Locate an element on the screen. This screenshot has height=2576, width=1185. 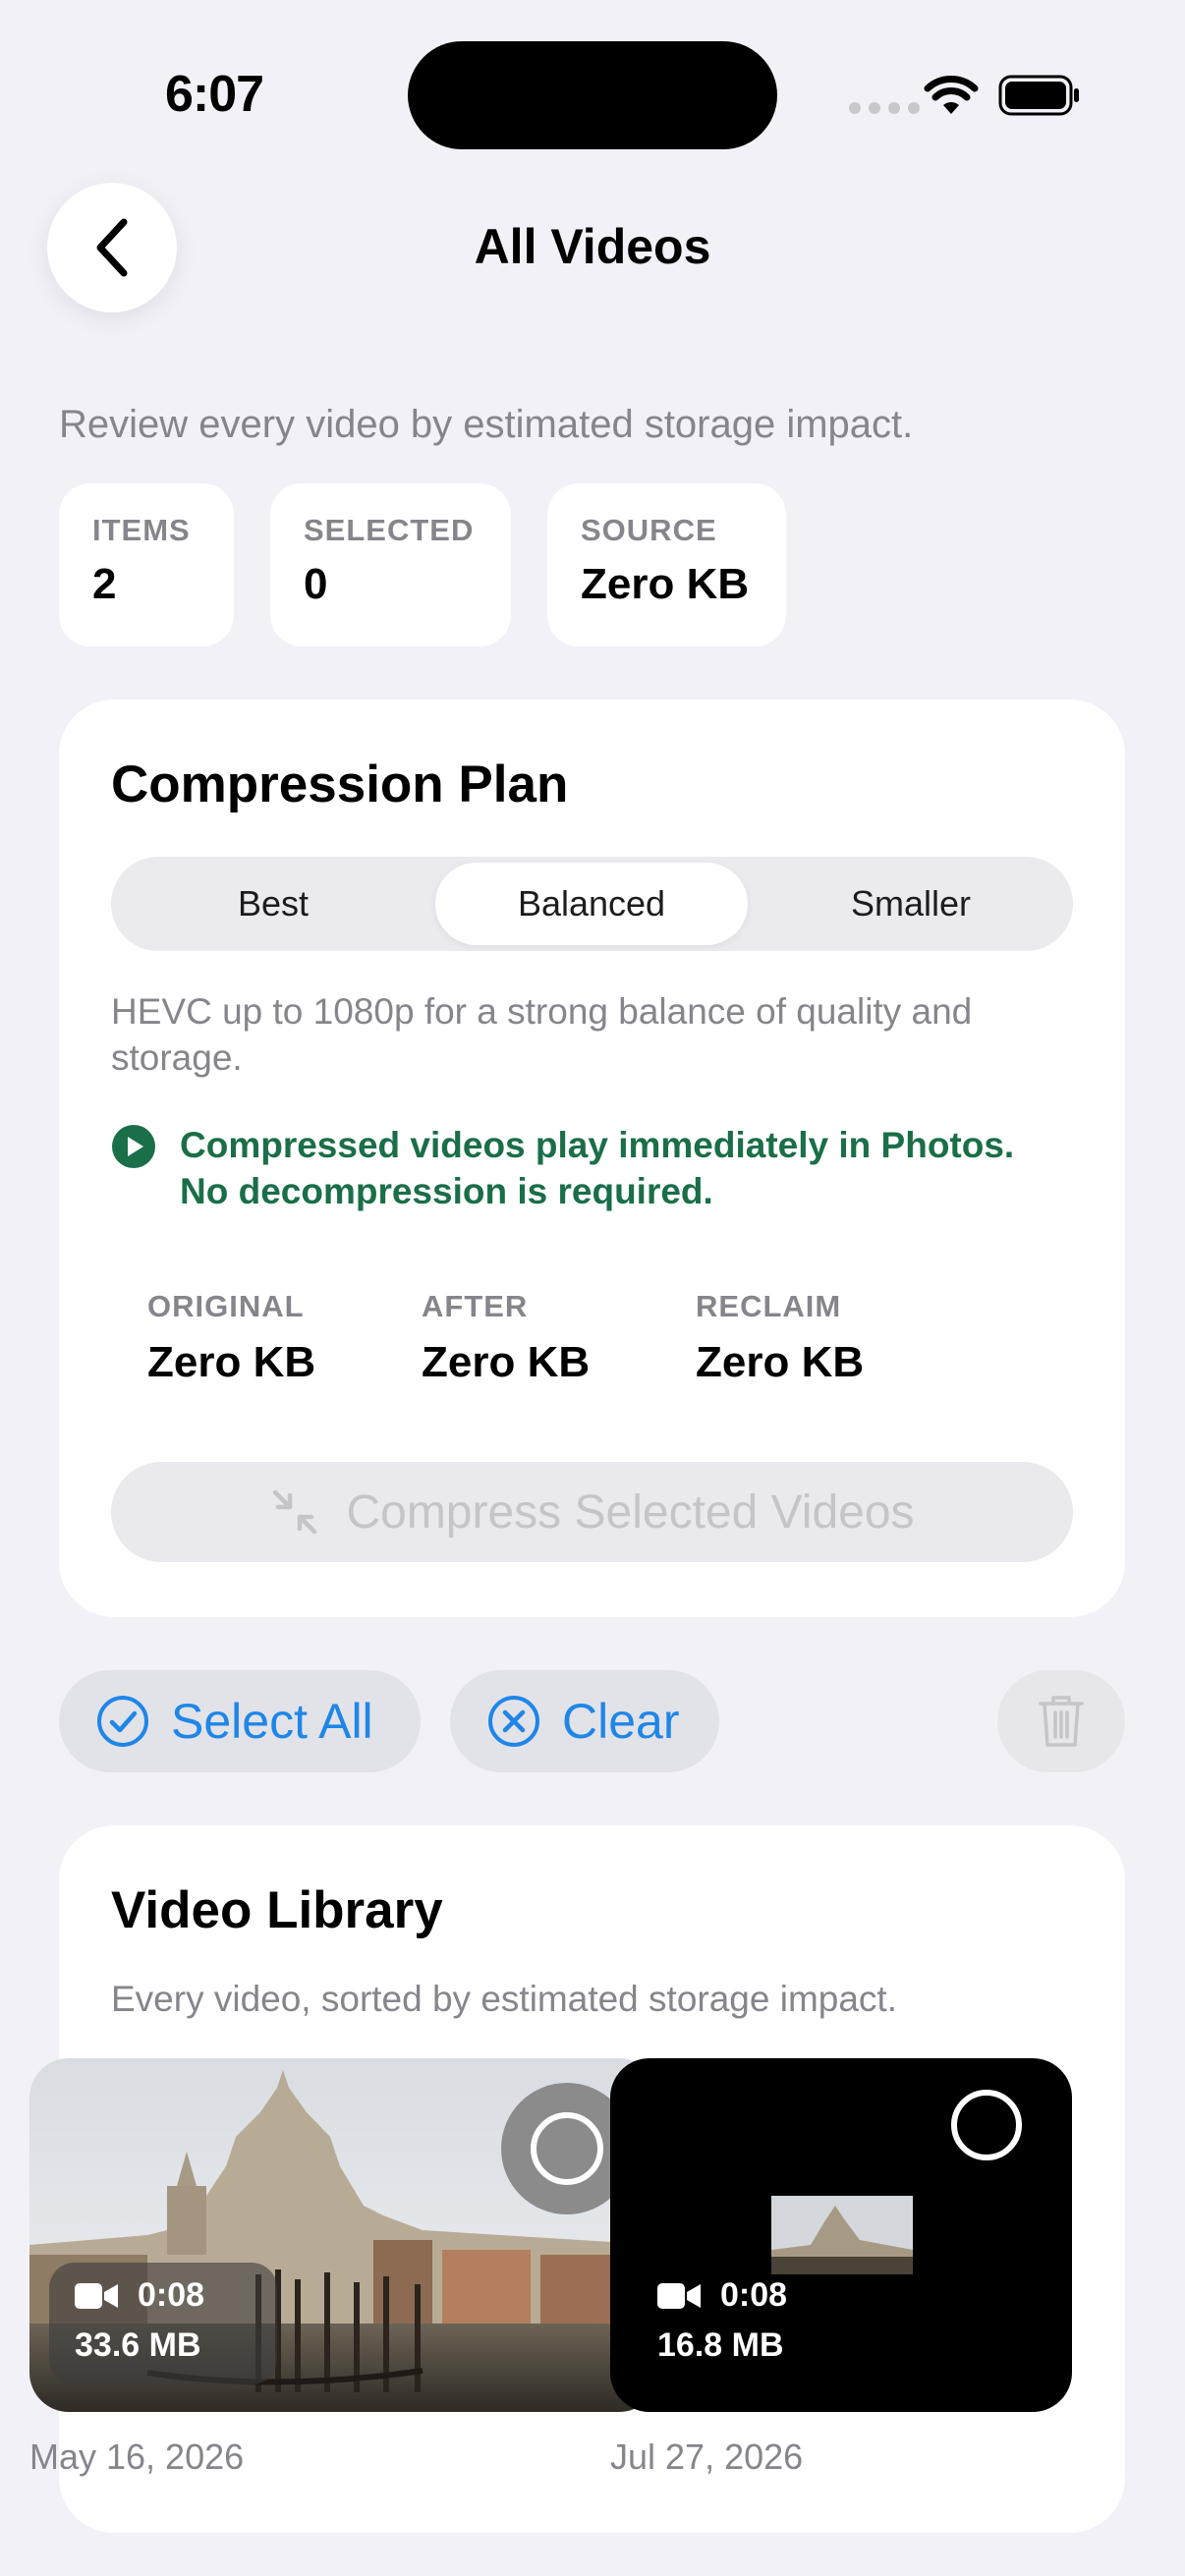
video-size: 16.8 MB is located at coordinates (720, 2345).